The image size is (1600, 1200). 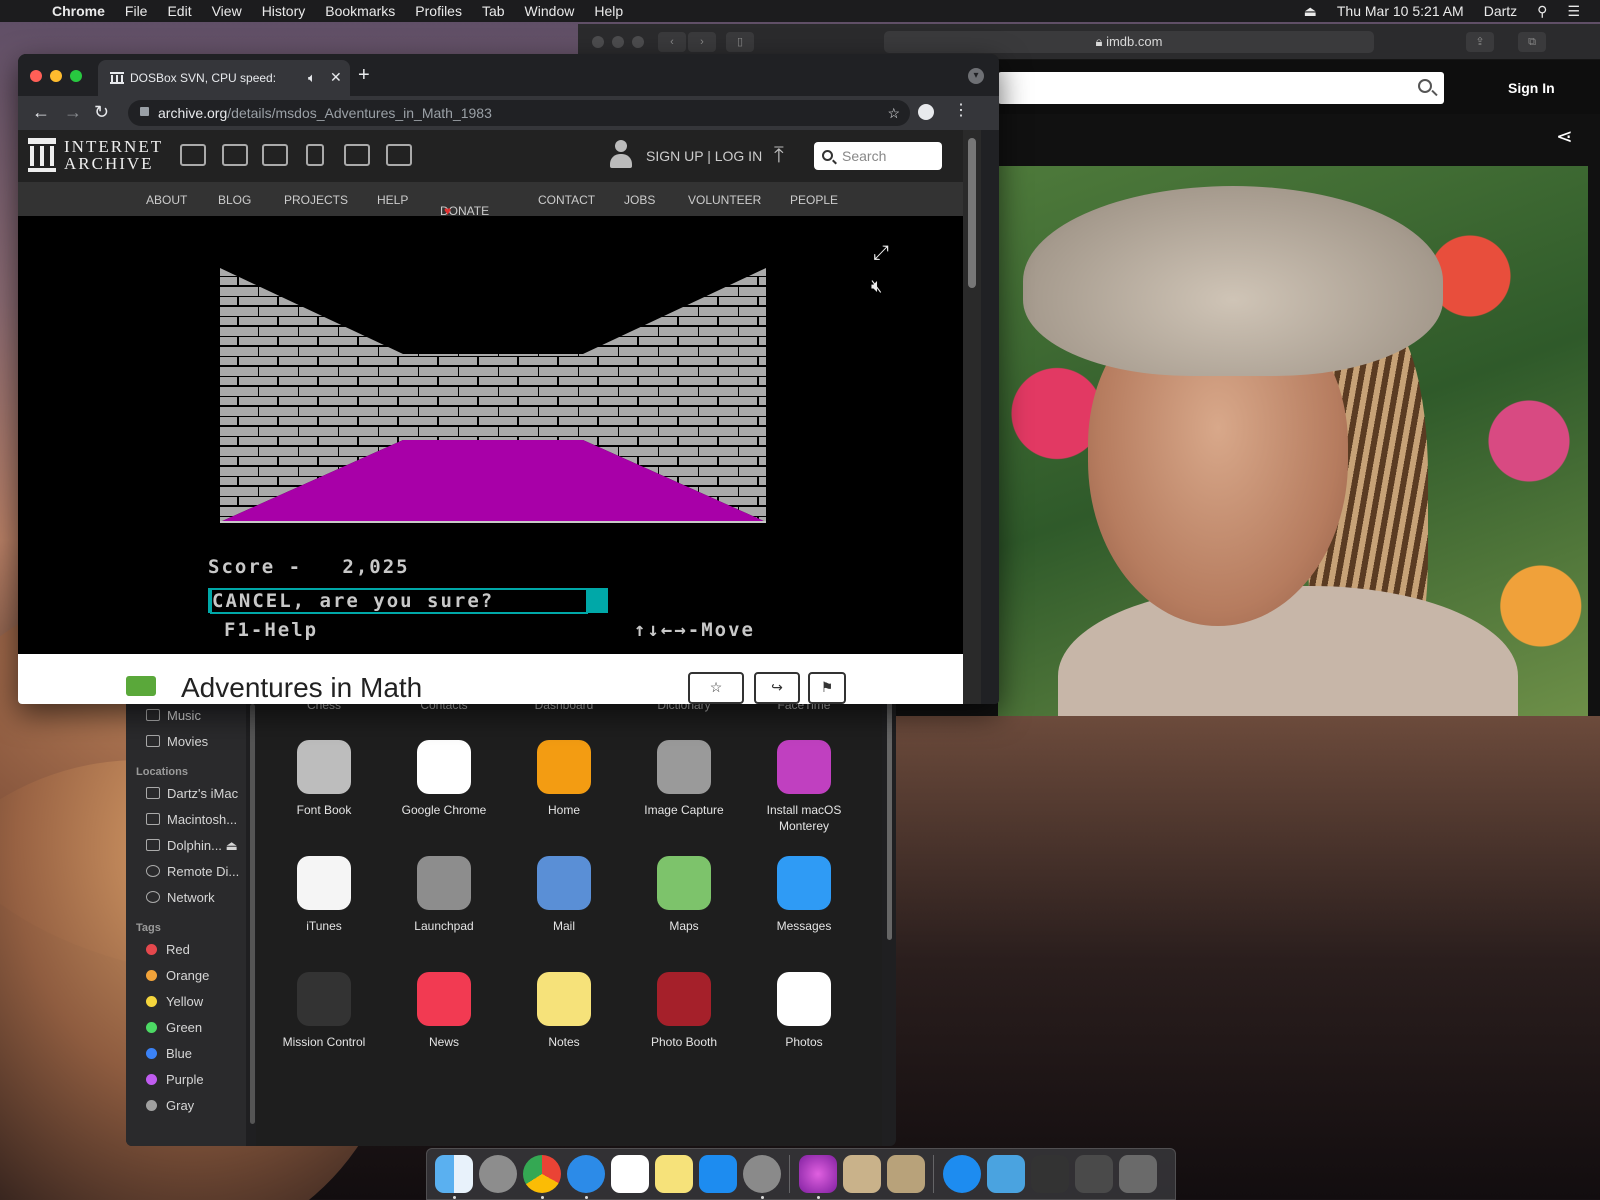 I want to click on tag-gray: Gray, so click(x=170, y=1105).